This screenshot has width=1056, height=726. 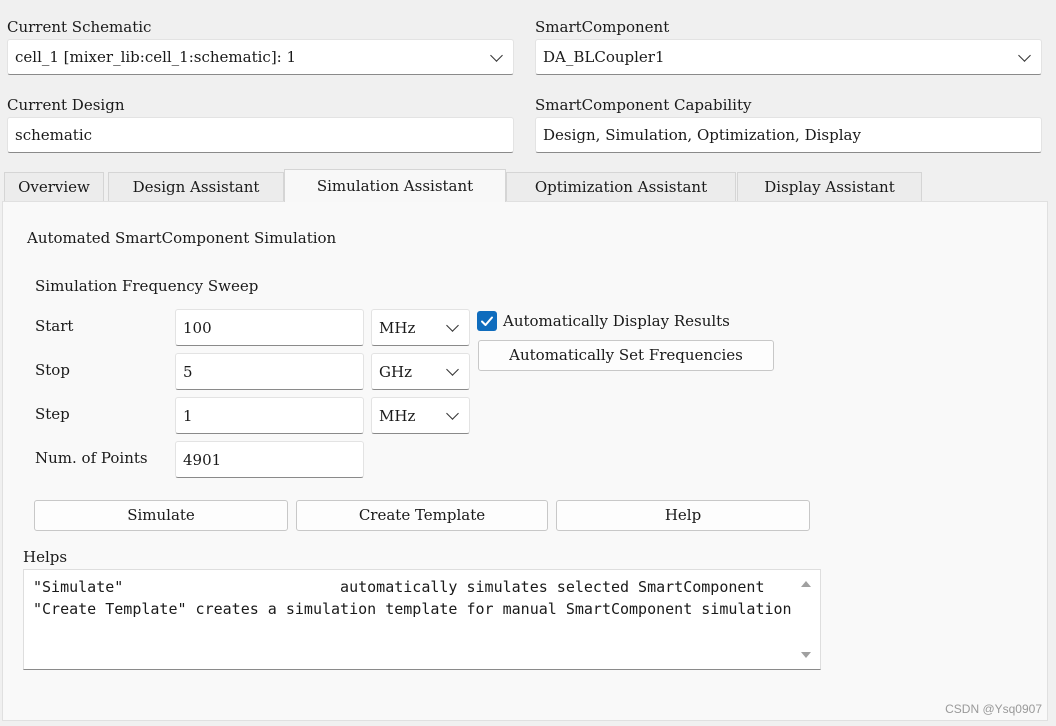 I want to click on current-design-field: schematic, so click(x=260, y=135).